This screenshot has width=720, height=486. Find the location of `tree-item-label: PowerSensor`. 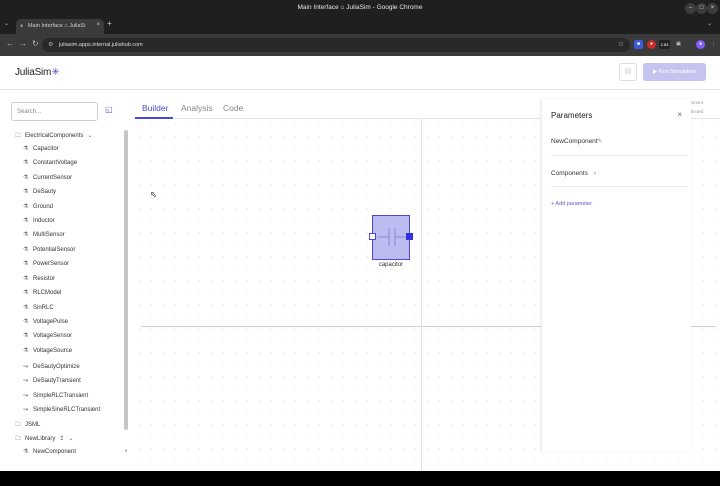

tree-item-label: PowerSensor is located at coordinates (51, 264).